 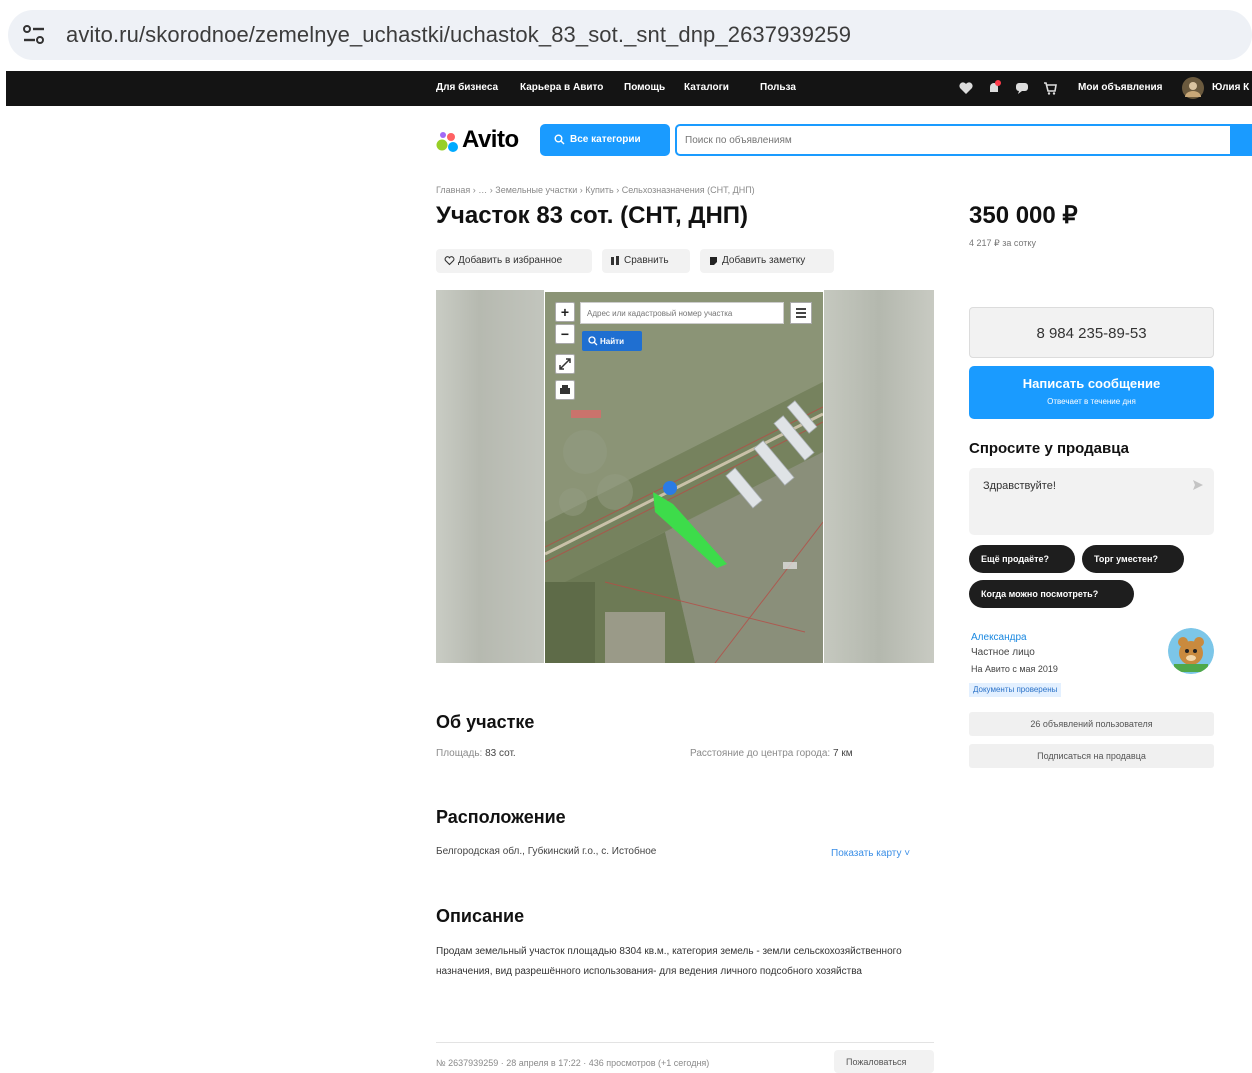 What do you see at coordinates (1003, 652) in the screenshot?
I see `seller-type: Частное лицо` at bounding box center [1003, 652].